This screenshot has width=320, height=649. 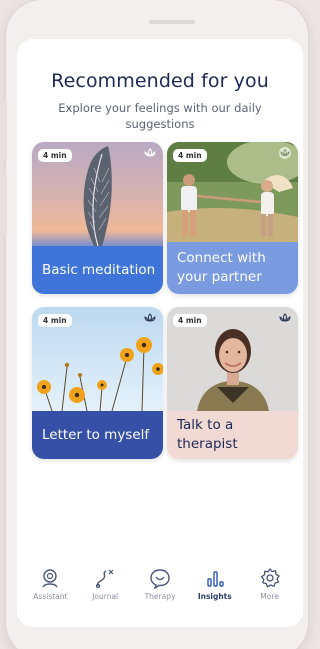 I want to click on page-title: Recommended for you, so click(x=160, y=81).